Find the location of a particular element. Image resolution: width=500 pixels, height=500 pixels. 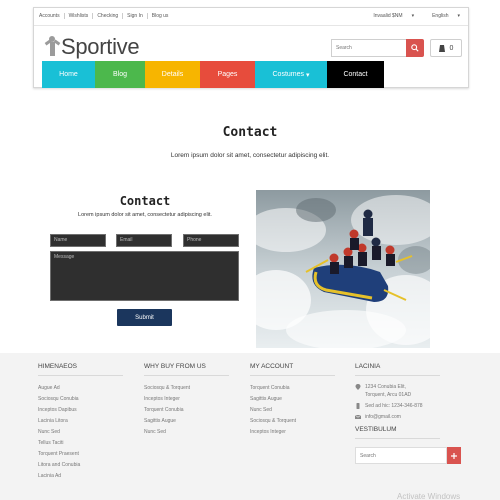

email-text: info@gmail.com is located at coordinates (383, 417).